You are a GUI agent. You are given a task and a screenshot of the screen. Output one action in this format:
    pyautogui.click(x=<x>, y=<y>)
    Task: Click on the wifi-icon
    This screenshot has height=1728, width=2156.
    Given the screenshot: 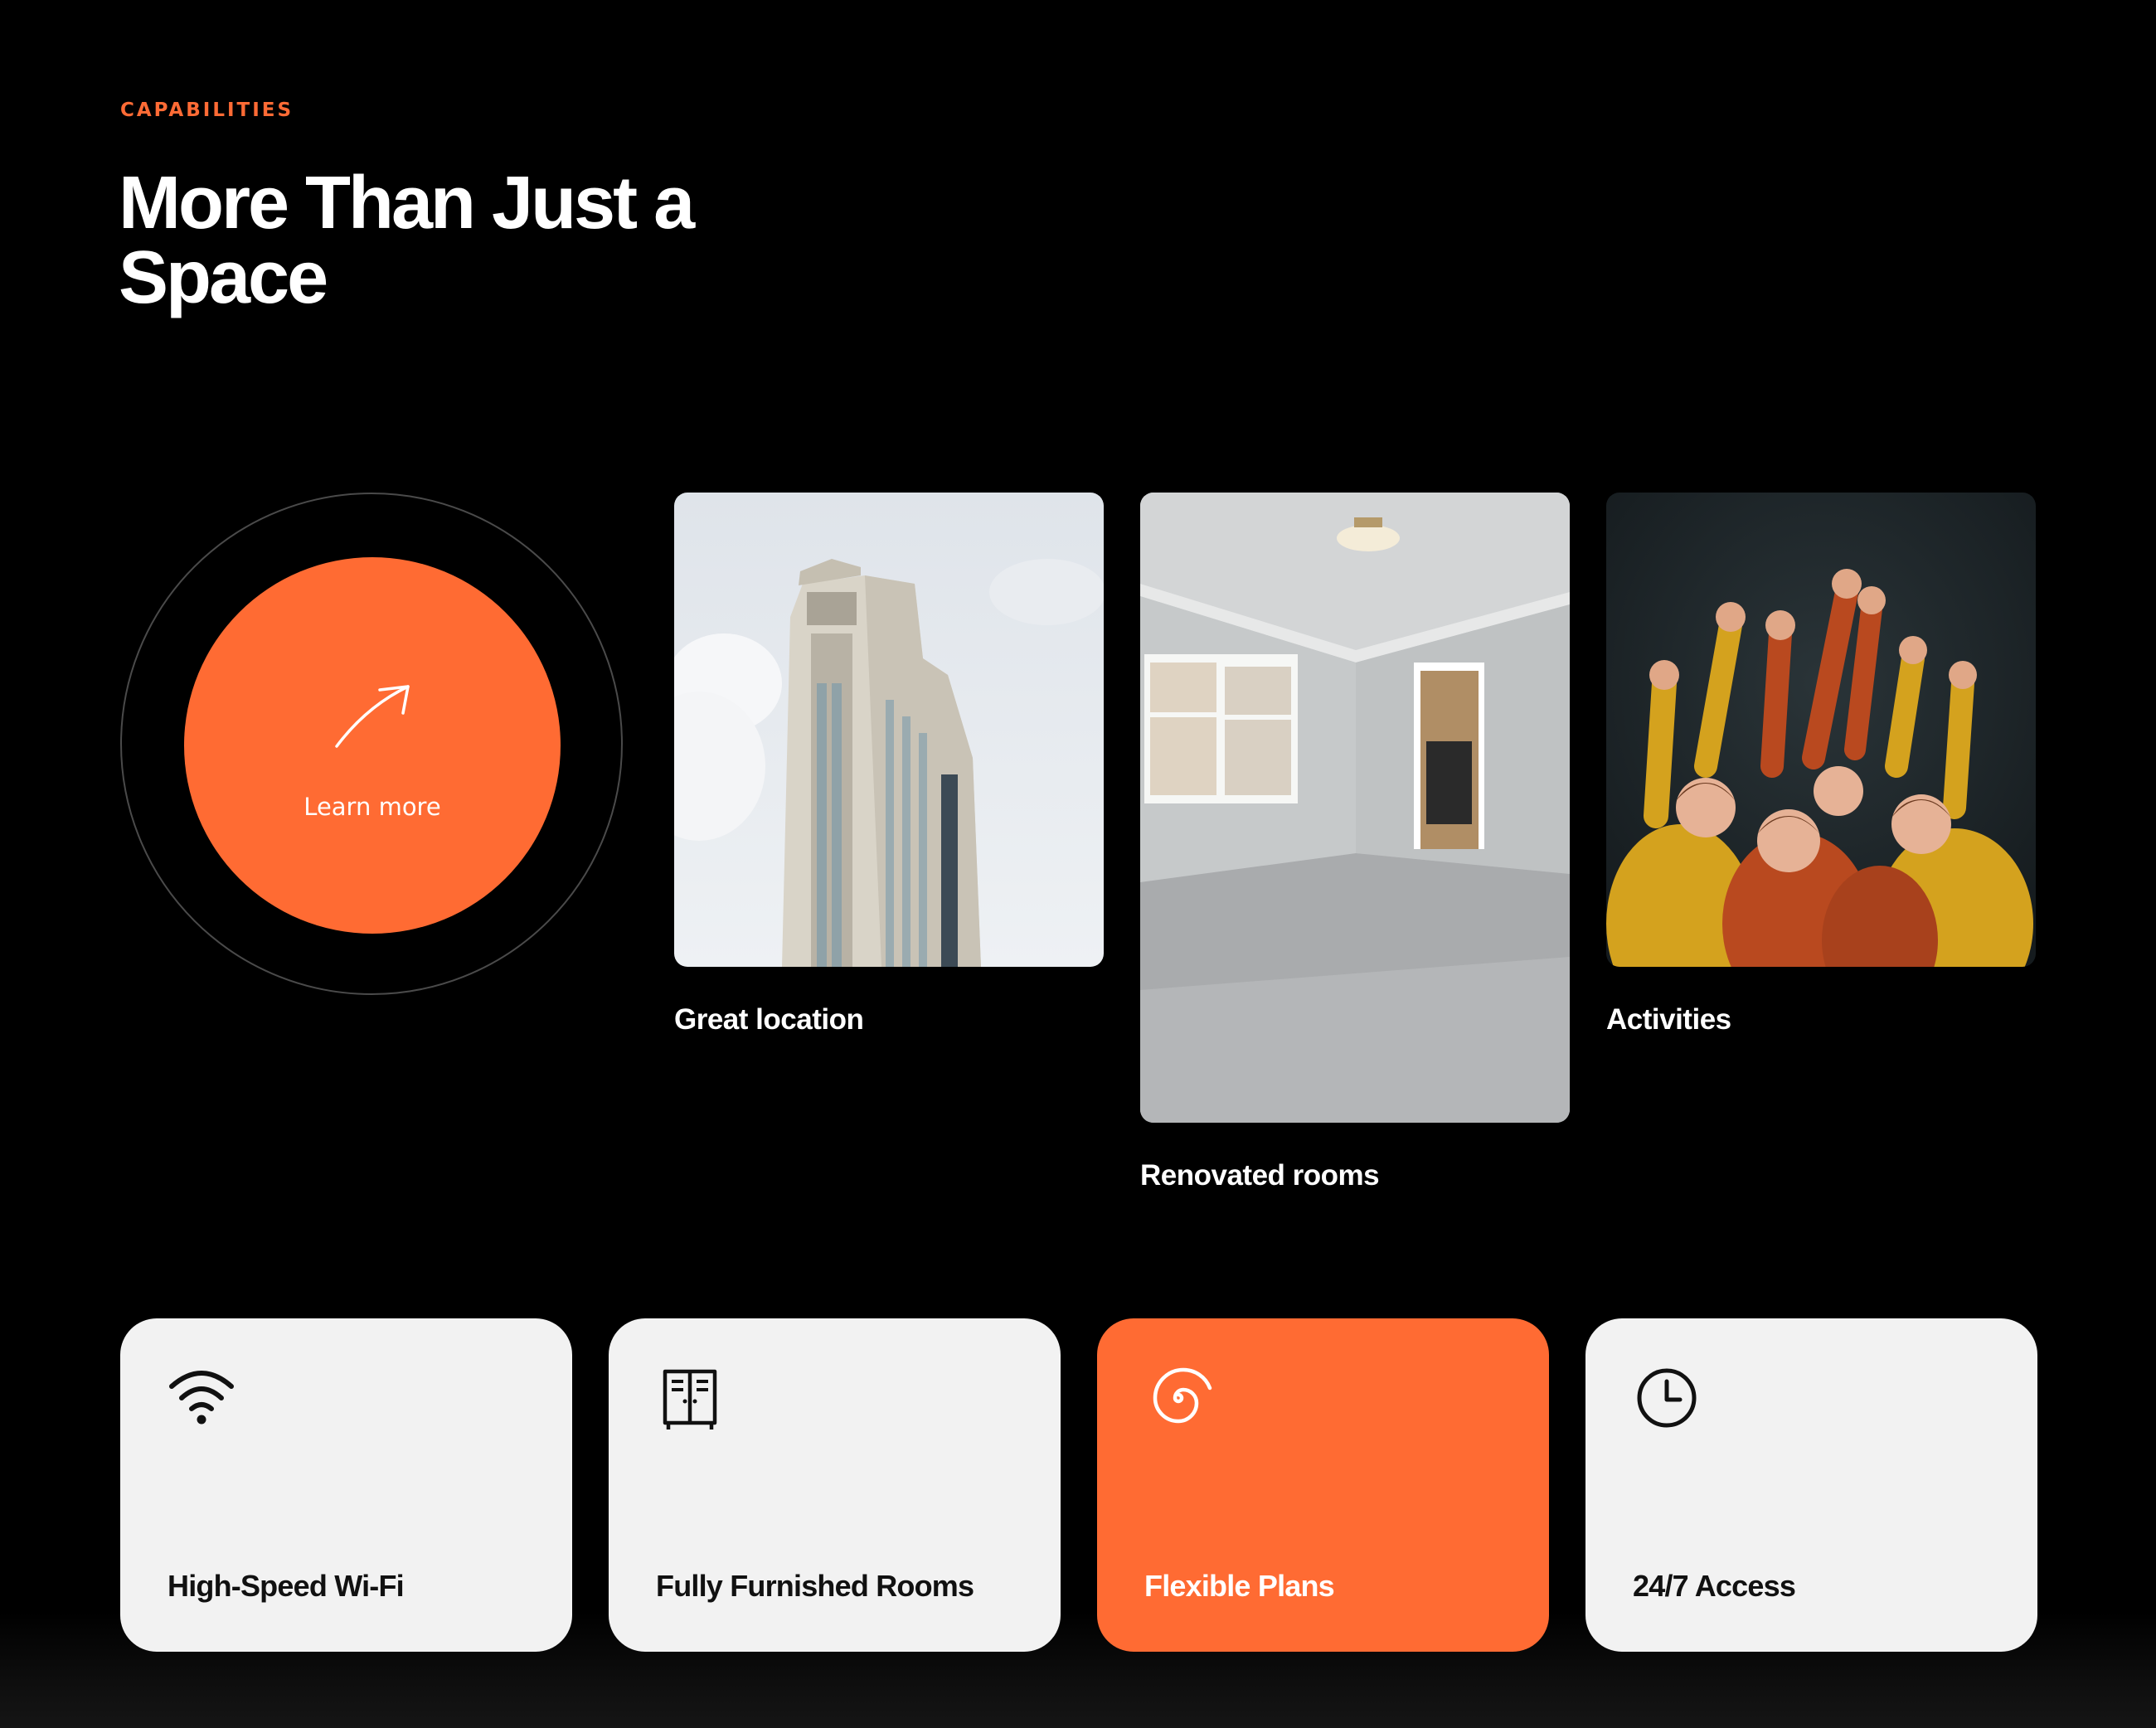 What is the action you would take?
    pyautogui.click(x=201, y=1398)
    